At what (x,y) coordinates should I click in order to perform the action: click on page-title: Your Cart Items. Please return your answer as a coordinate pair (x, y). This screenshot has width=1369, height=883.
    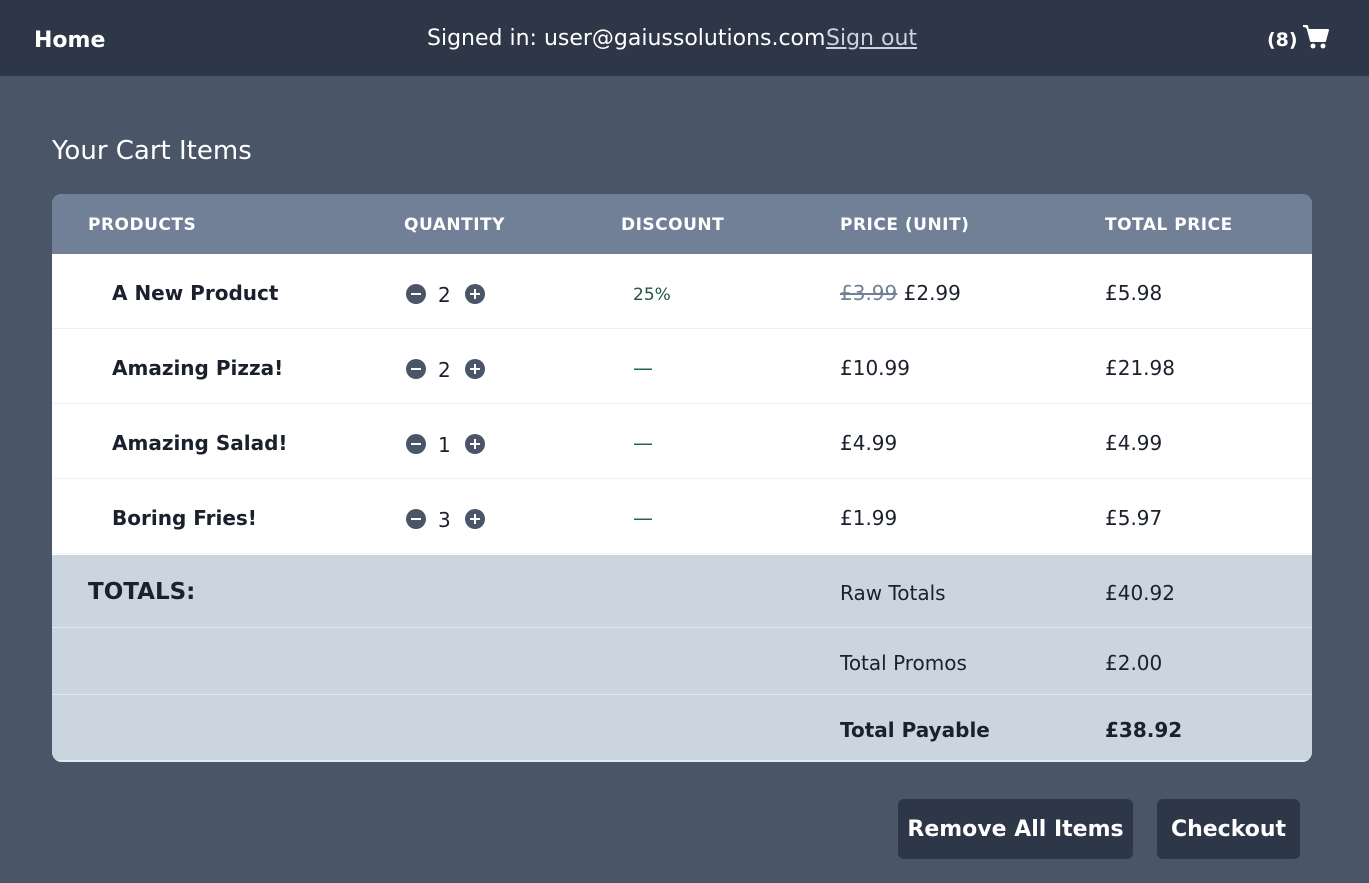
    Looking at the image, I should click on (152, 151).